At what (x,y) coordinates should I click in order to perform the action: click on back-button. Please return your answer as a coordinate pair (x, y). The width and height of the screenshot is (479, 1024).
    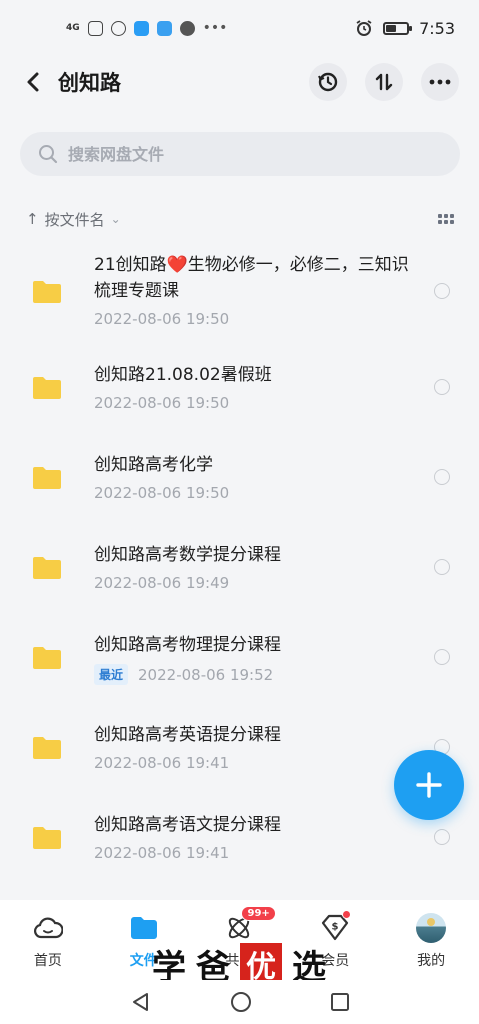
    Looking at the image, I should click on (33, 82).